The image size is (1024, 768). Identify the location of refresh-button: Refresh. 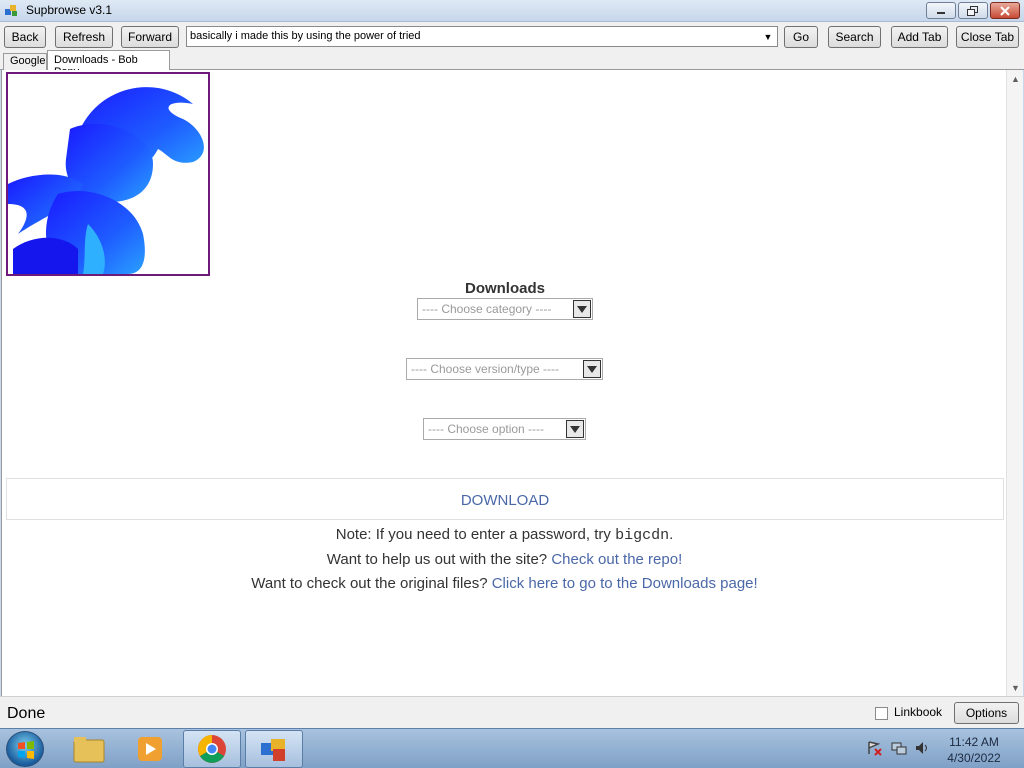
(84, 37).